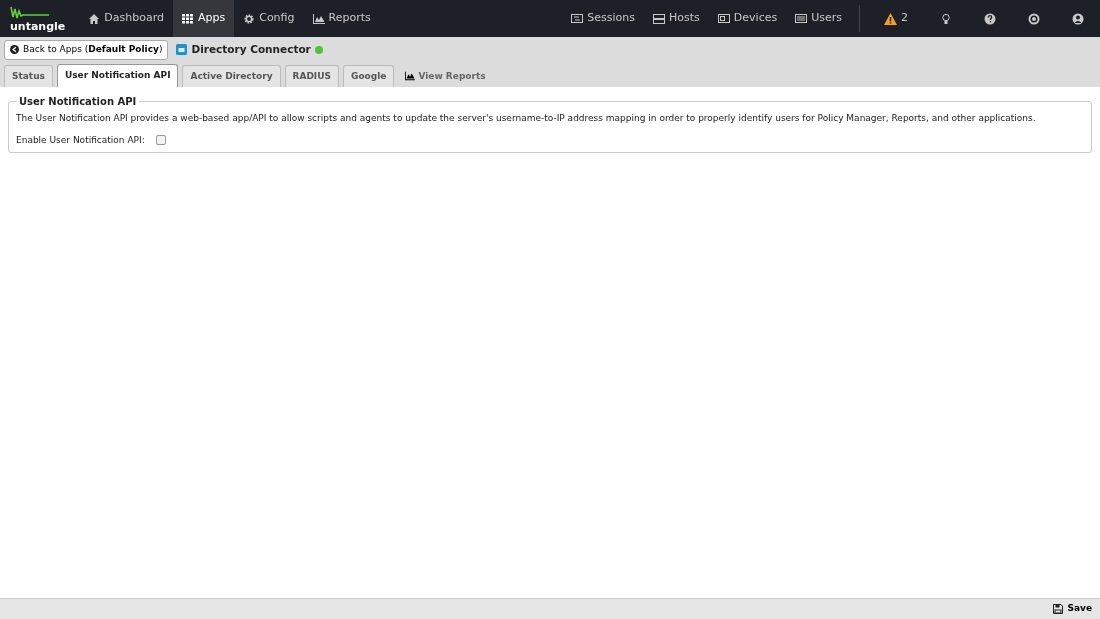 The width and height of the screenshot is (1100, 619). Describe the element at coordinates (1034, 18) in the screenshot. I see `lifebuoy-icon` at that location.